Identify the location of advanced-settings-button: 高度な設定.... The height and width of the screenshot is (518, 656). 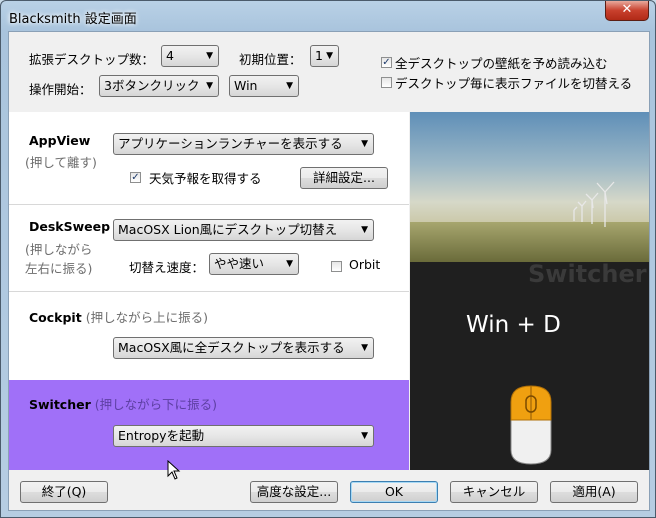
(294, 492).